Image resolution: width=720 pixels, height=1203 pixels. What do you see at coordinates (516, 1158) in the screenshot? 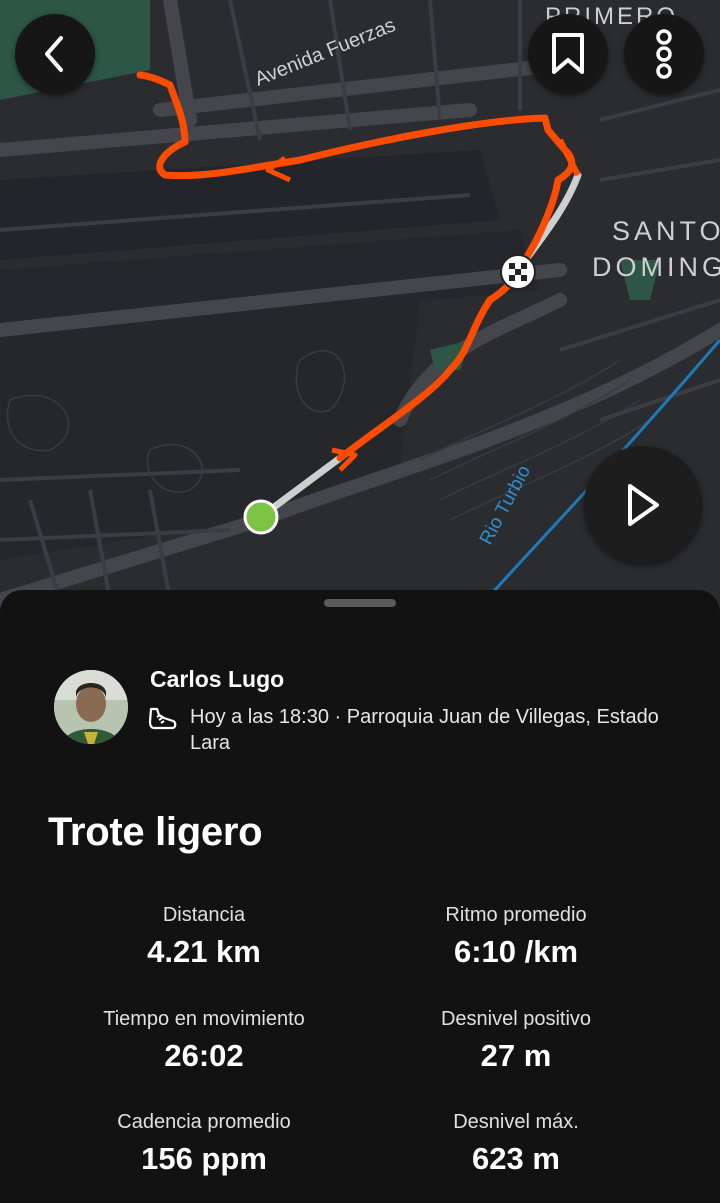
I see `stat-value: 623 m` at bounding box center [516, 1158].